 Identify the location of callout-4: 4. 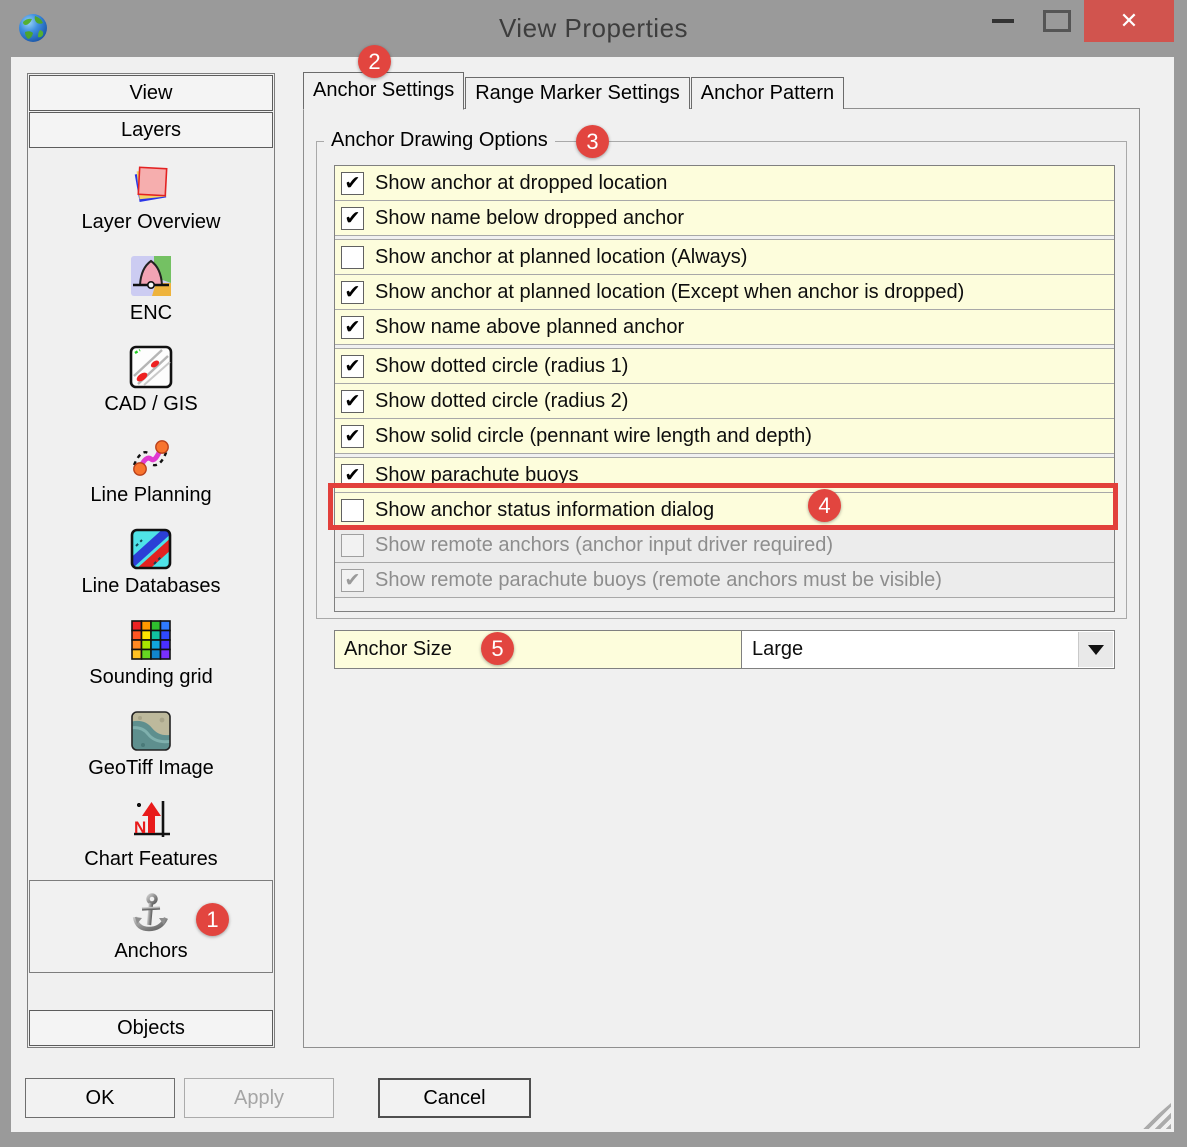
(824, 505).